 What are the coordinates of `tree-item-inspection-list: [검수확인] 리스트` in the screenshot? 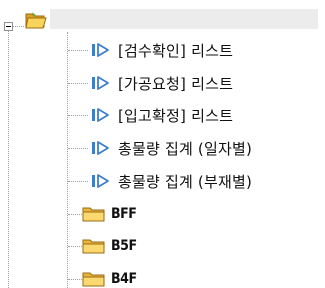 It's located at (161, 50).